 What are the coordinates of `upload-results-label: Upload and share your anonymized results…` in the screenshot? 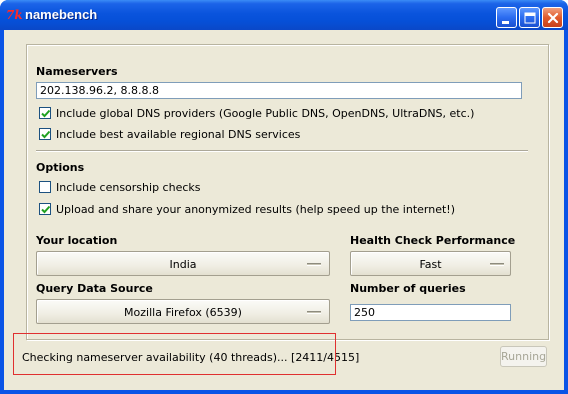 It's located at (255, 209).